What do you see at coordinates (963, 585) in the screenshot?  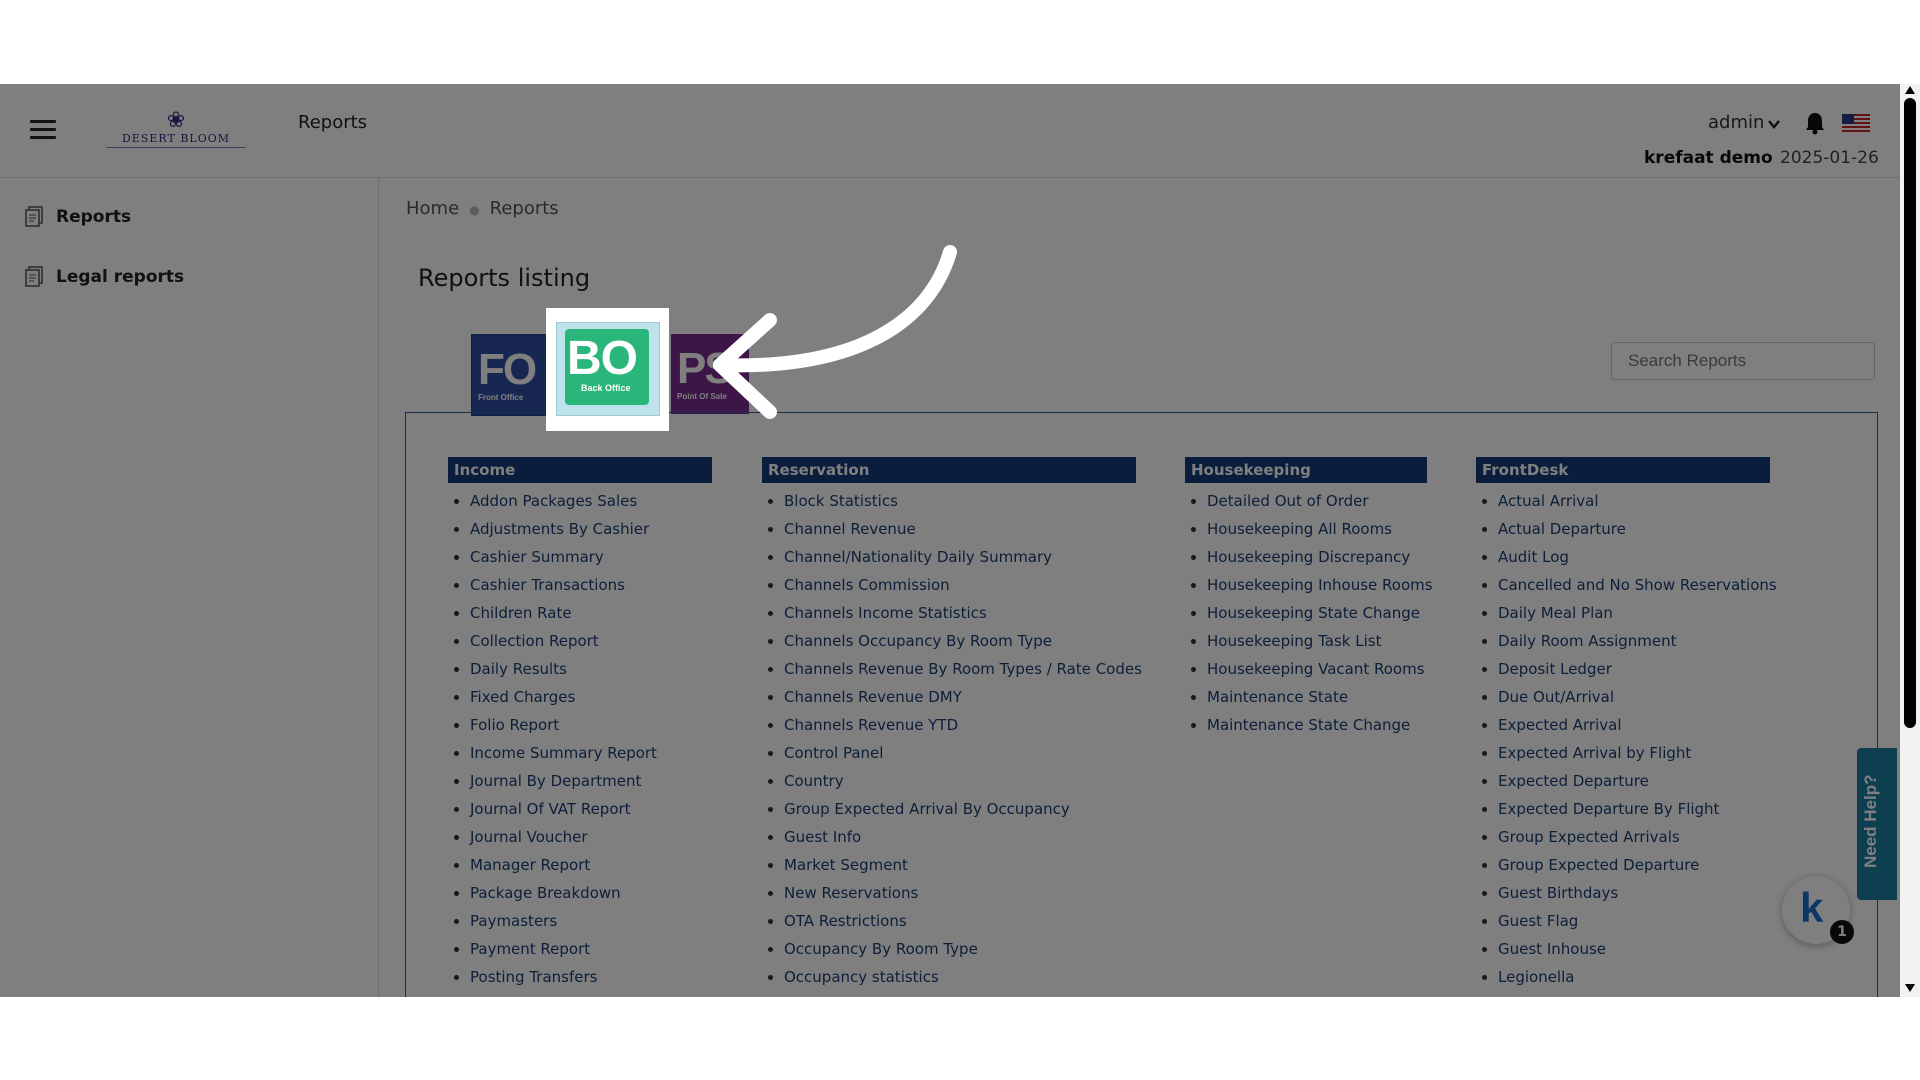 I see `report-link: Channels Commission` at bounding box center [963, 585].